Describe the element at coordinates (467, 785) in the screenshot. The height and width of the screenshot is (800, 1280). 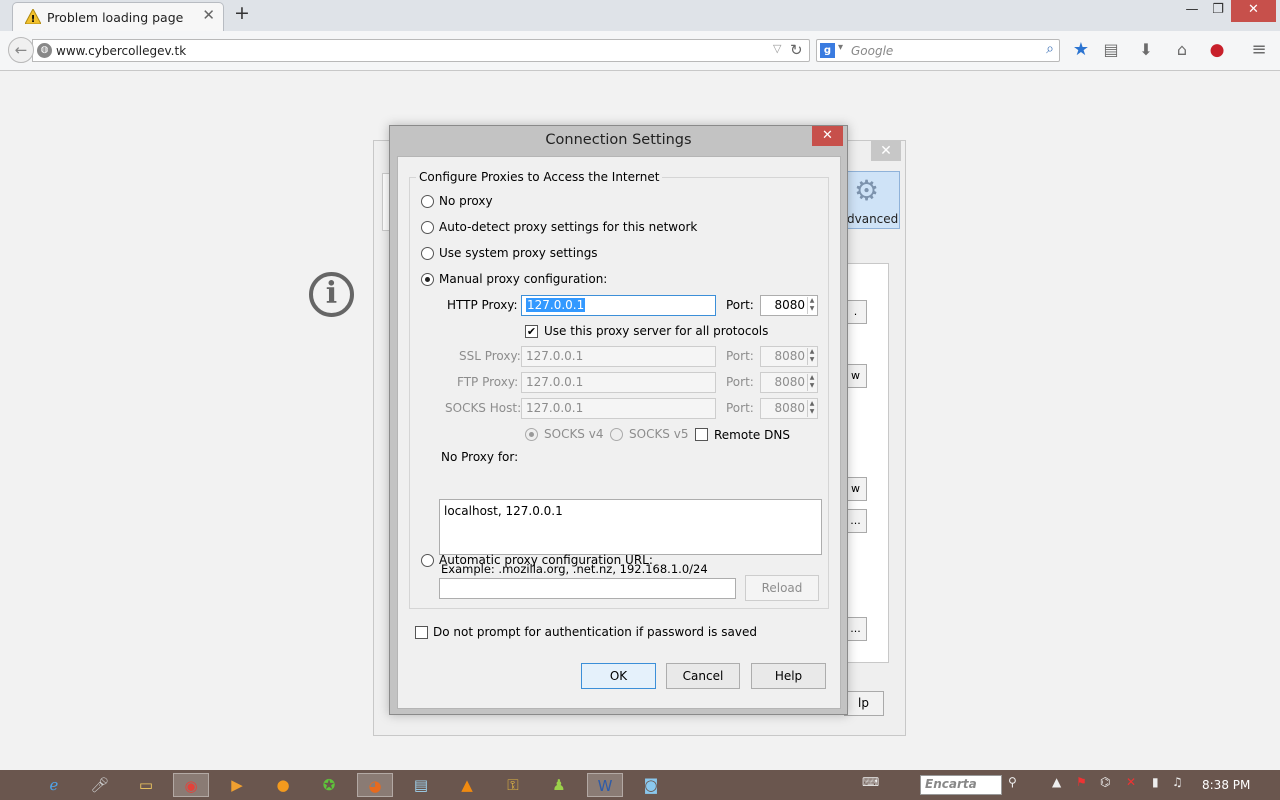
I see `vlc-icon: ▲` at that location.